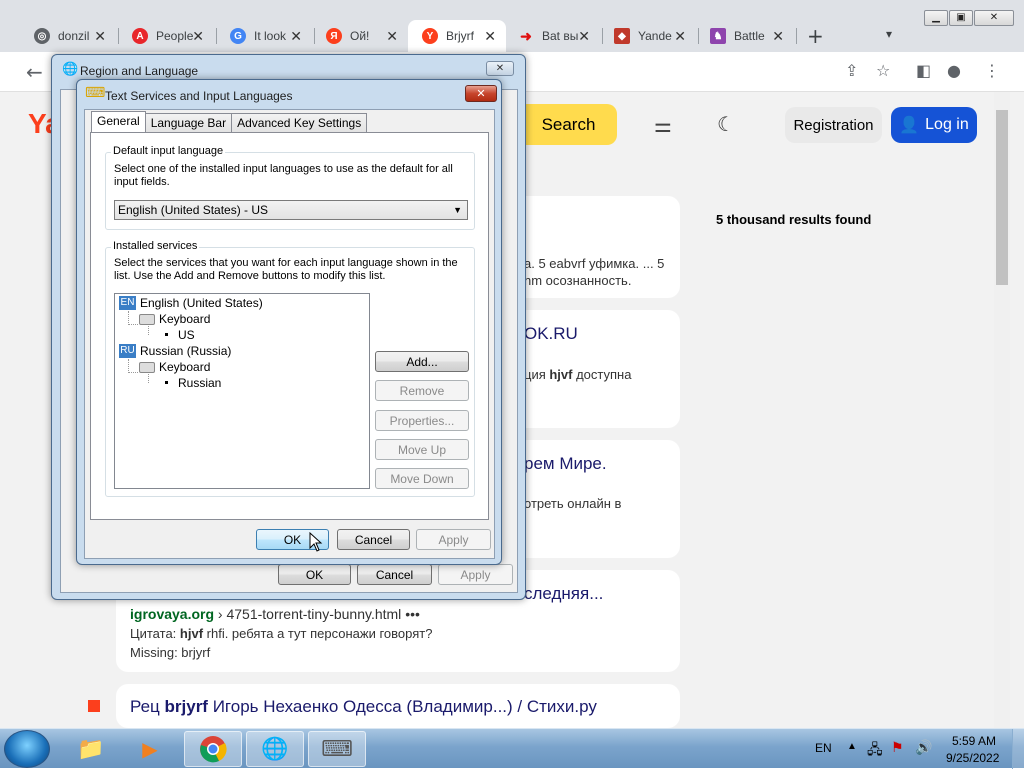  I want to click on back-arrow-icon: ←, so click(34, 72).